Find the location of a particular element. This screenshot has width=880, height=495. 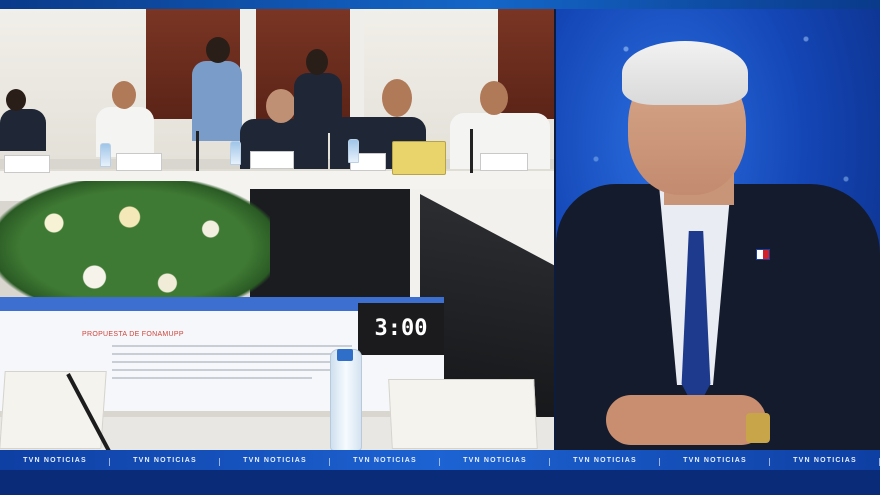

countdown-timer: 3:00 is located at coordinates (401, 329).